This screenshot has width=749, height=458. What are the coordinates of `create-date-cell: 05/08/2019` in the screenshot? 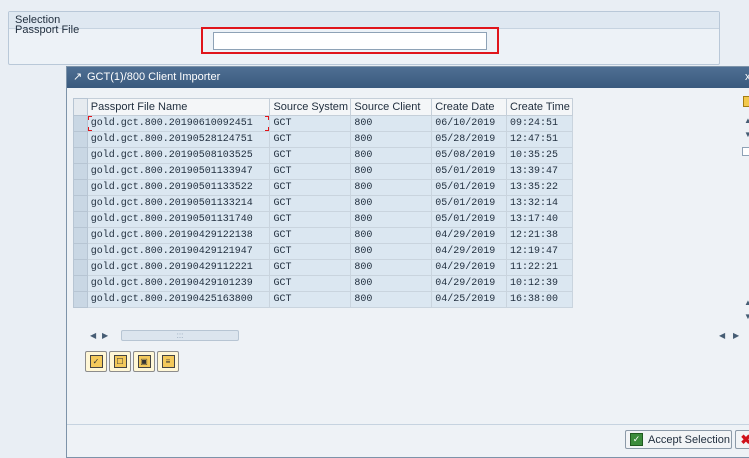 It's located at (469, 155).